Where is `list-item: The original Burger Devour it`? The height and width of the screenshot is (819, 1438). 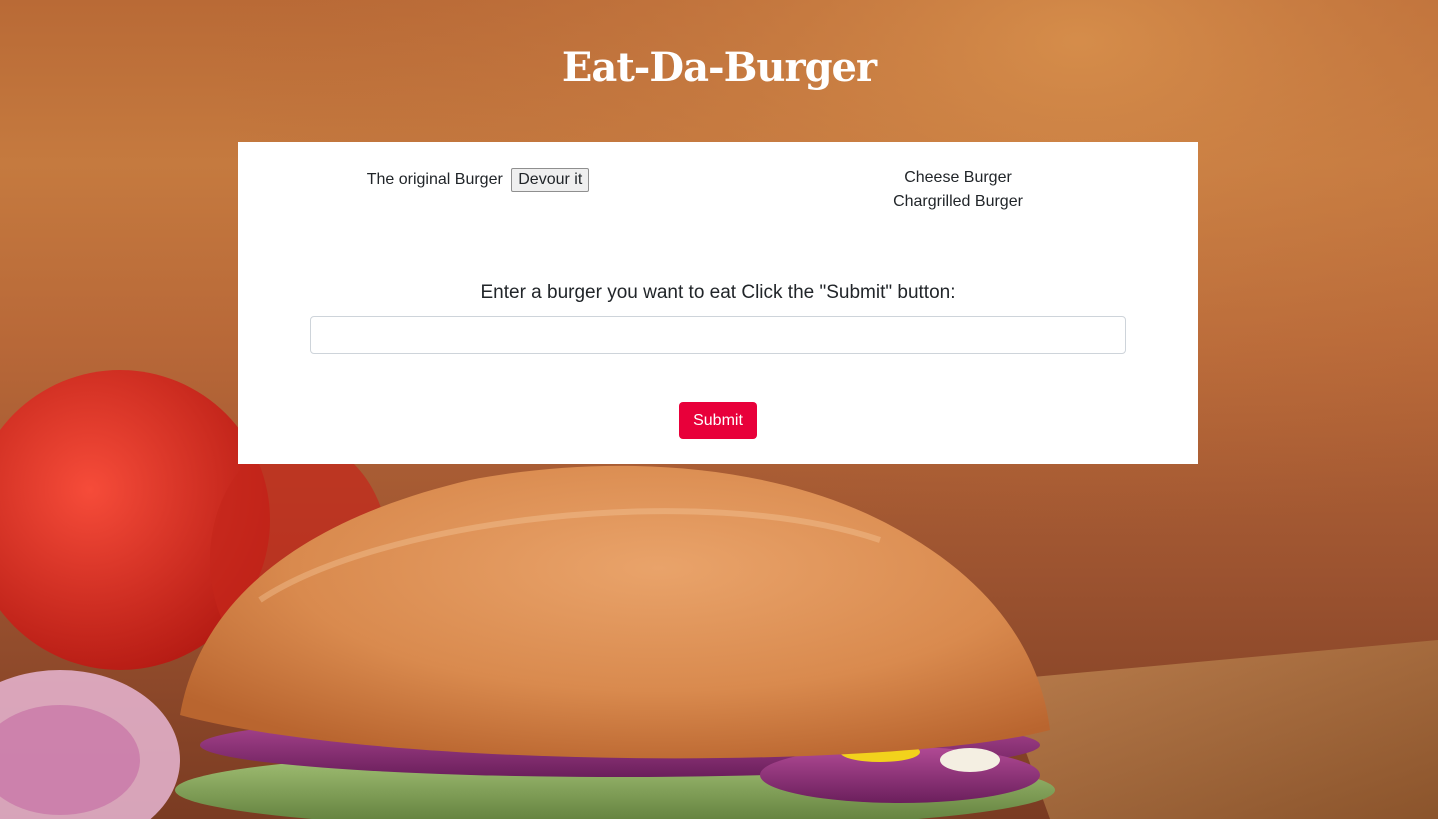
list-item: The original Burger Devour it is located at coordinates (478, 180).